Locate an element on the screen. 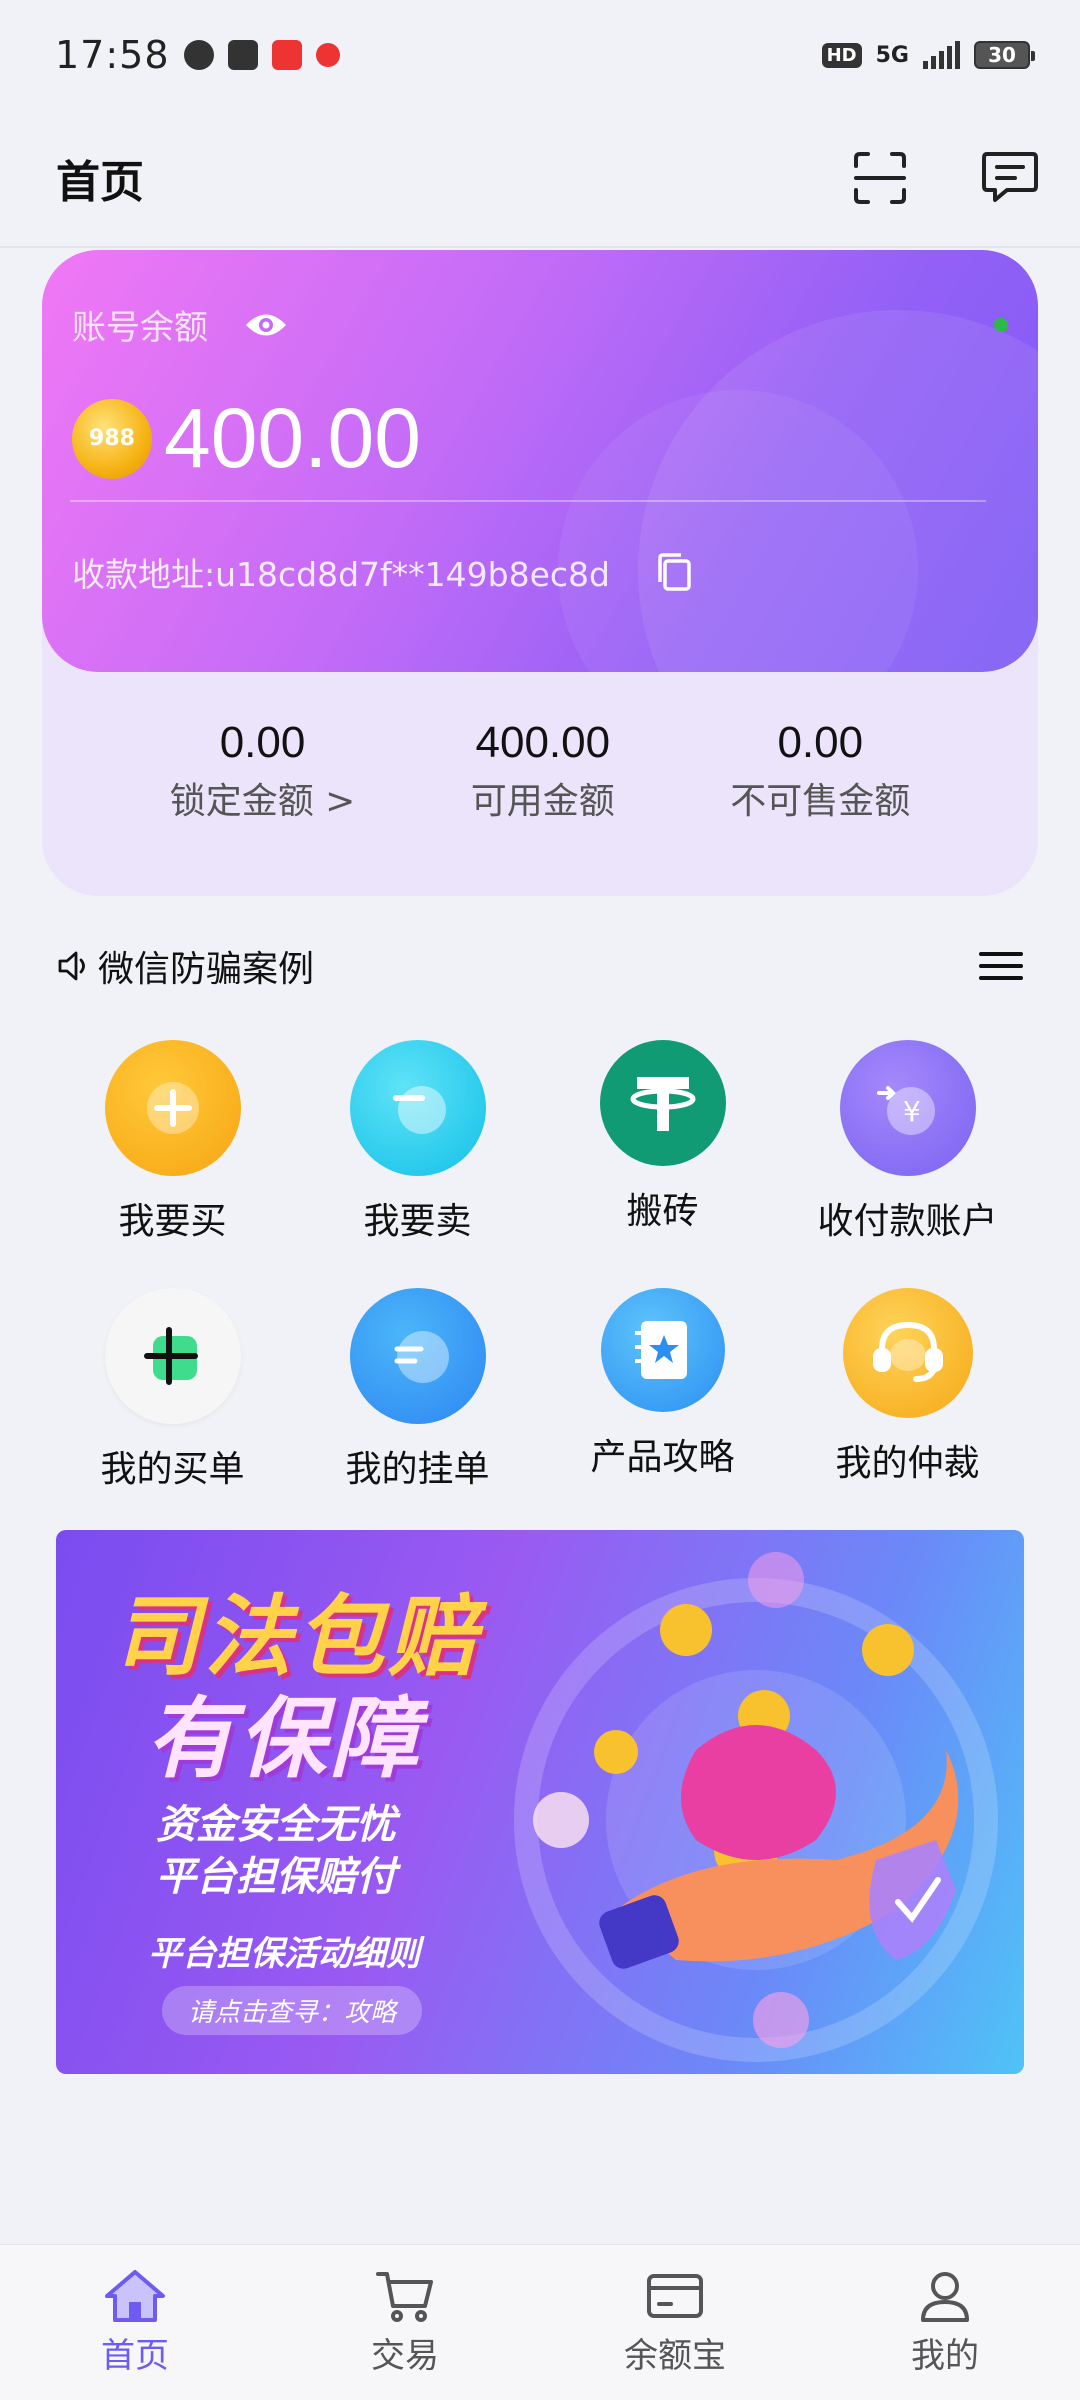 This screenshot has height=2400, width=1080. hd-badge: HD is located at coordinates (841, 55).